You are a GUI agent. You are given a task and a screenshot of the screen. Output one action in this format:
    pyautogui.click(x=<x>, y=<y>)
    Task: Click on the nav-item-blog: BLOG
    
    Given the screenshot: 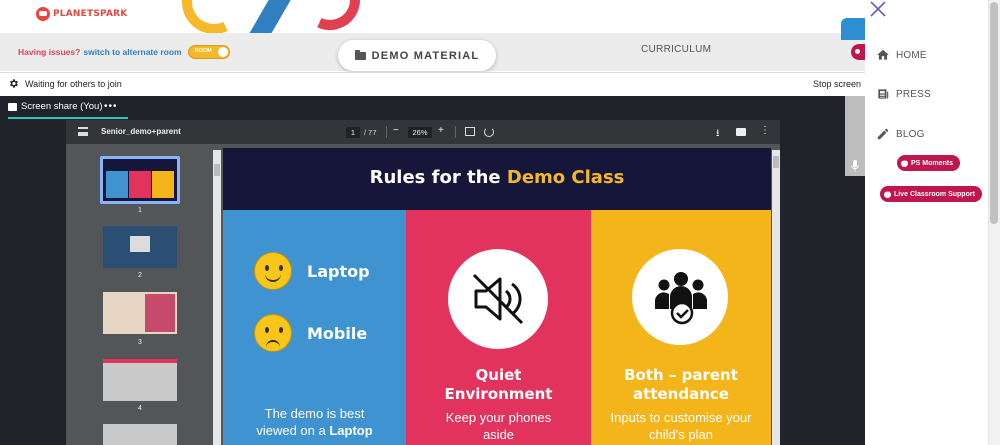 What is the action you would take?
    pyautogui.click(x=900, y=134)
    